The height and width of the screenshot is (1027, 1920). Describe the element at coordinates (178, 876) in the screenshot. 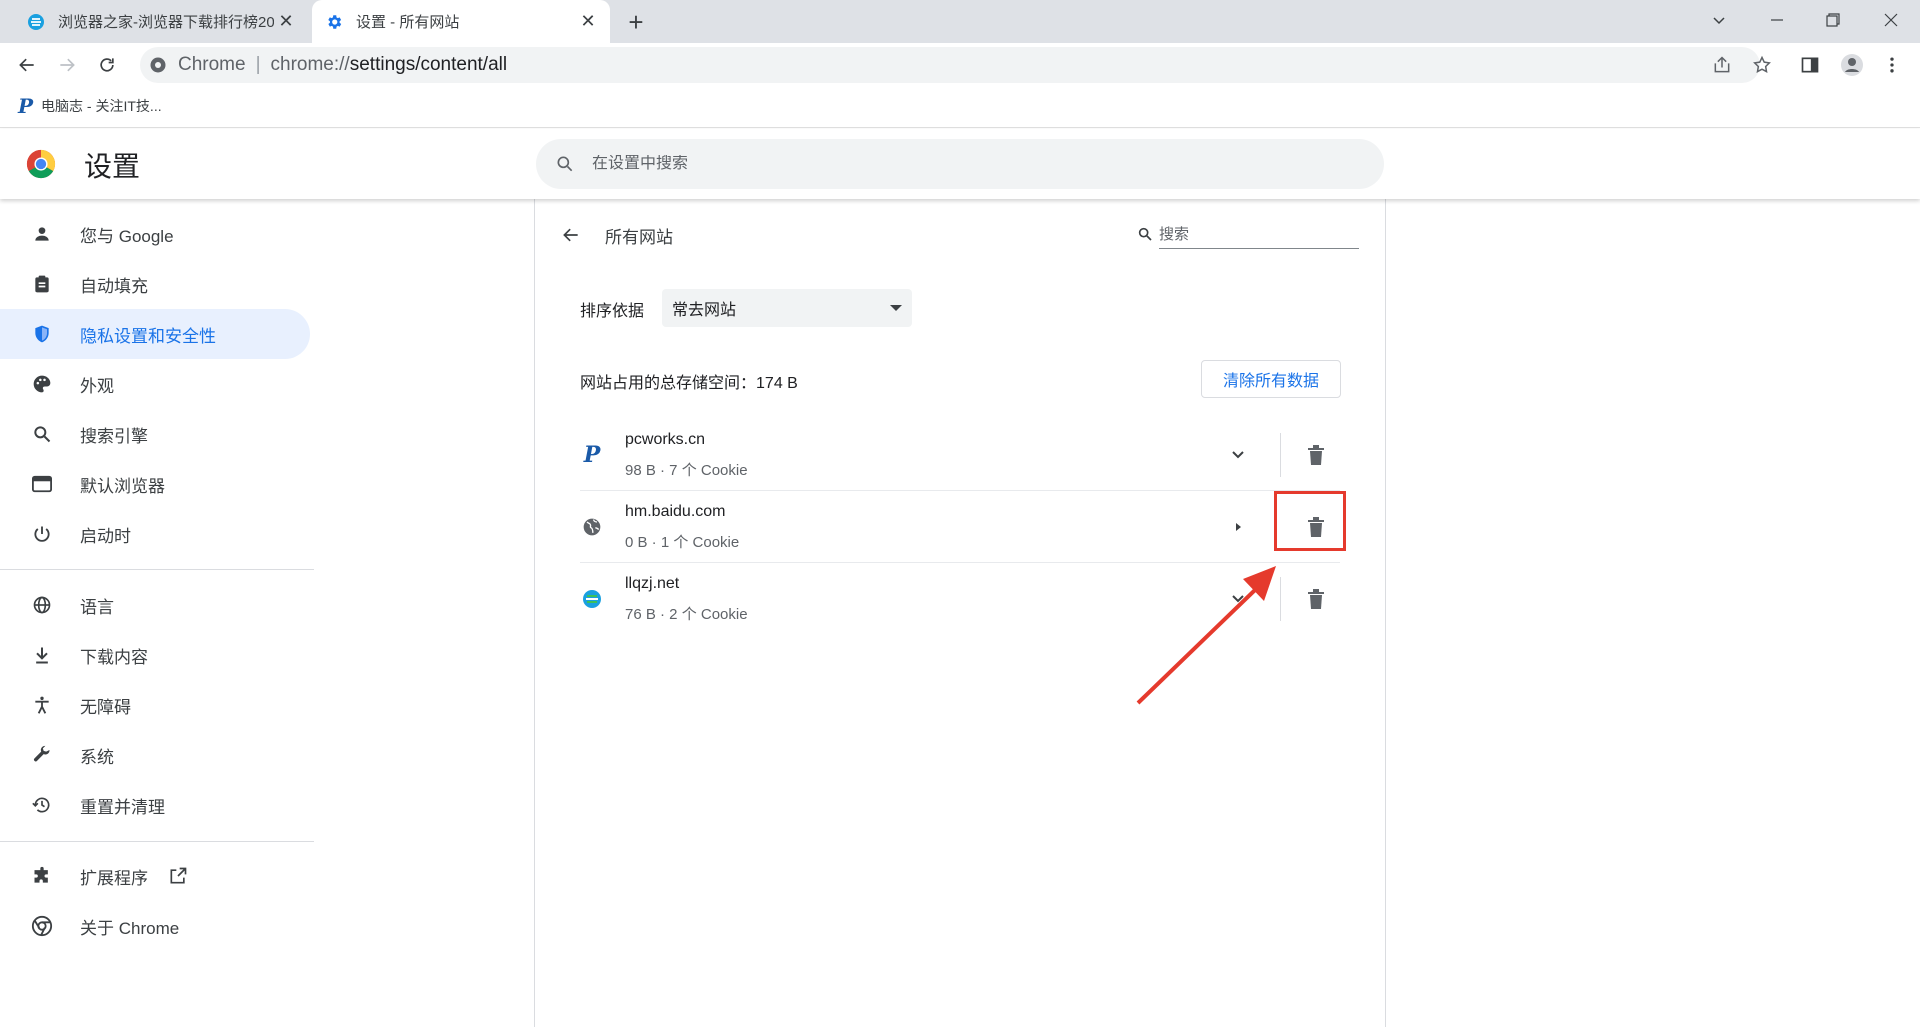

I see `external-link-icon` at that location.